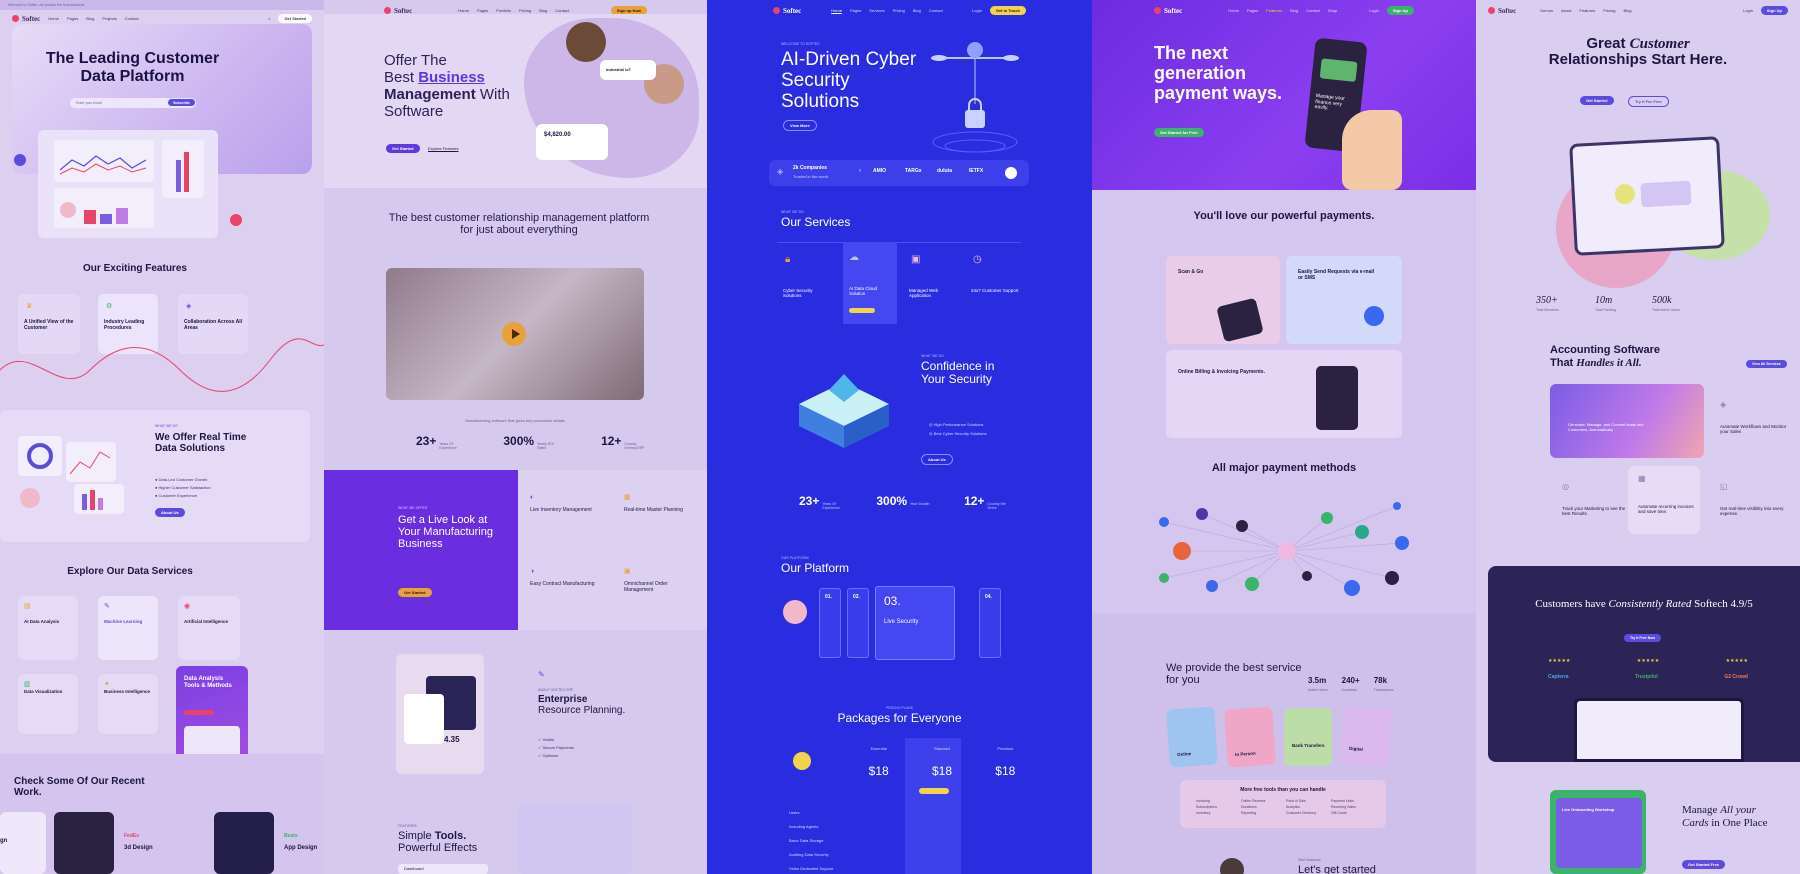  What do you see at coordinates (138, 838) in the screenshot?
I see `work-item: FedEx 3d Design` at bounding box center [138, 838].